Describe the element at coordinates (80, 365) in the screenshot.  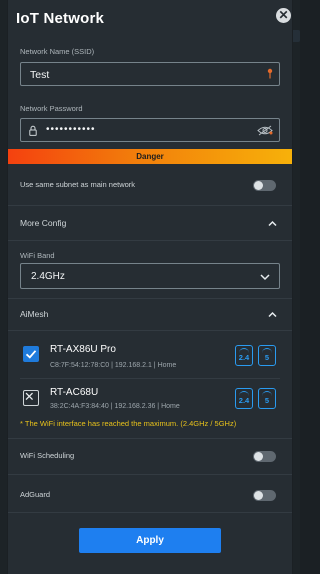
I see `node-mac: C8:7F:54:12:78:C0` at that location.